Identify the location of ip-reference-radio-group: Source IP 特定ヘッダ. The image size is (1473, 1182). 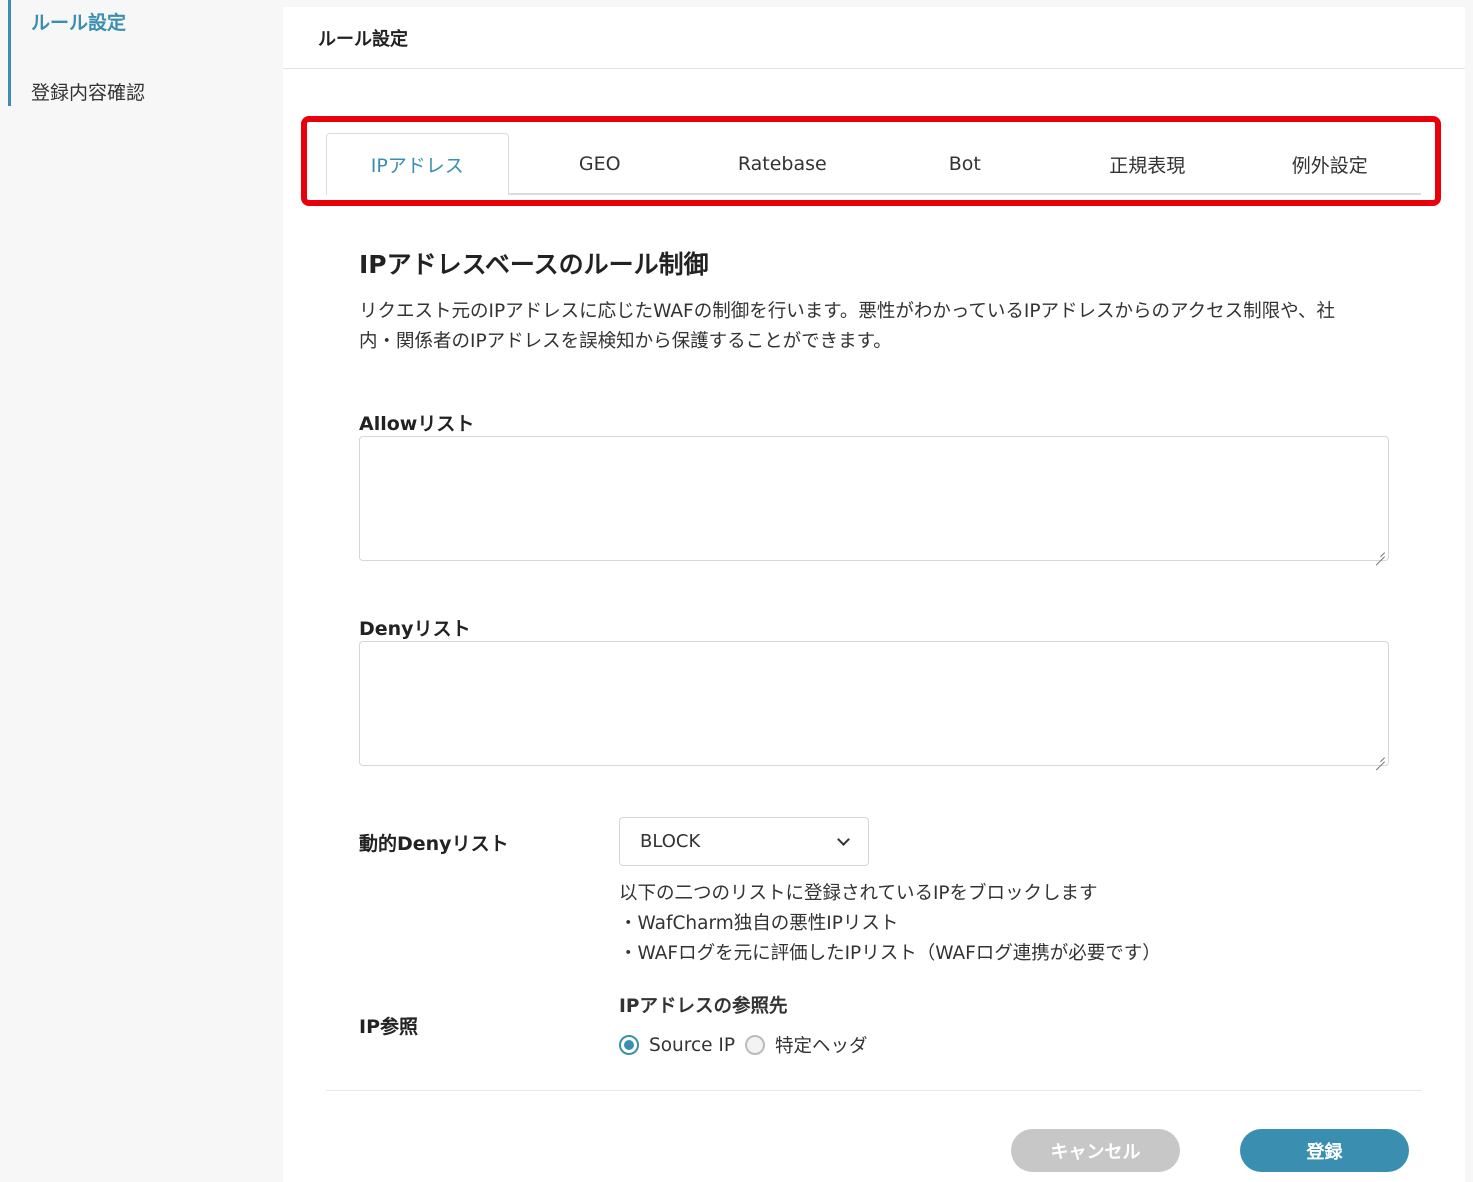
(748, 1045).